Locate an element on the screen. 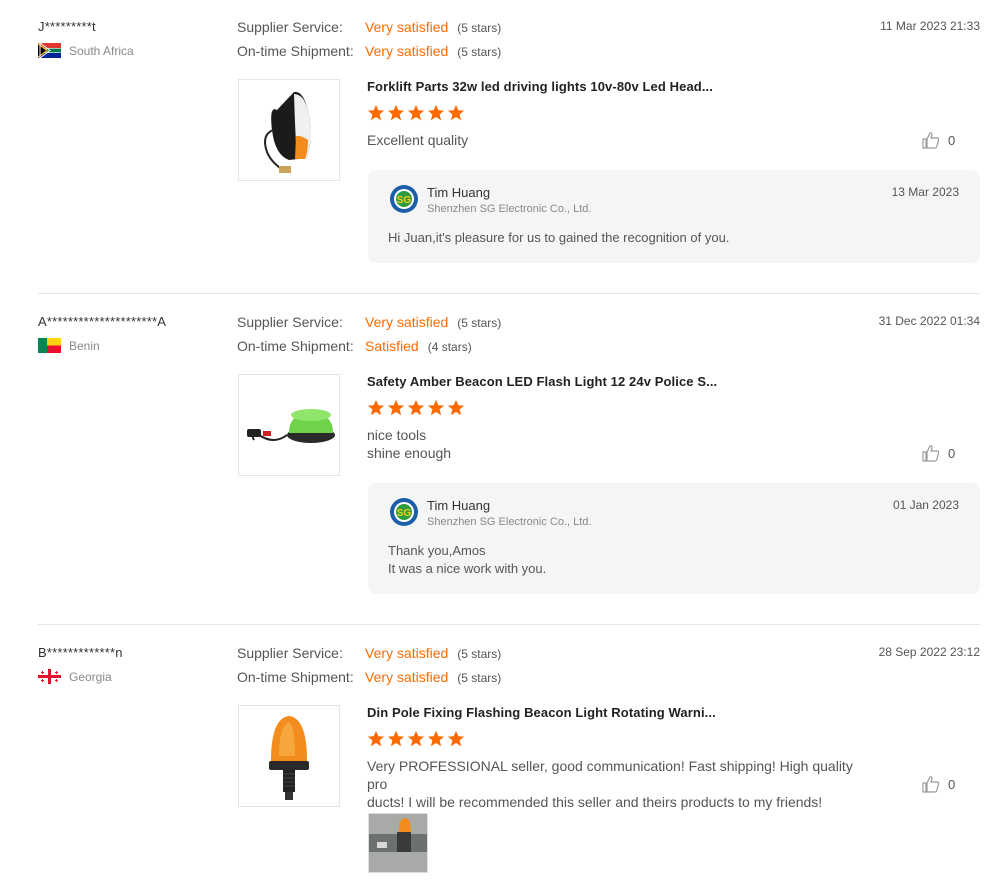  shipment-label: On-time Shipment: is located at coordinates (295, 677).